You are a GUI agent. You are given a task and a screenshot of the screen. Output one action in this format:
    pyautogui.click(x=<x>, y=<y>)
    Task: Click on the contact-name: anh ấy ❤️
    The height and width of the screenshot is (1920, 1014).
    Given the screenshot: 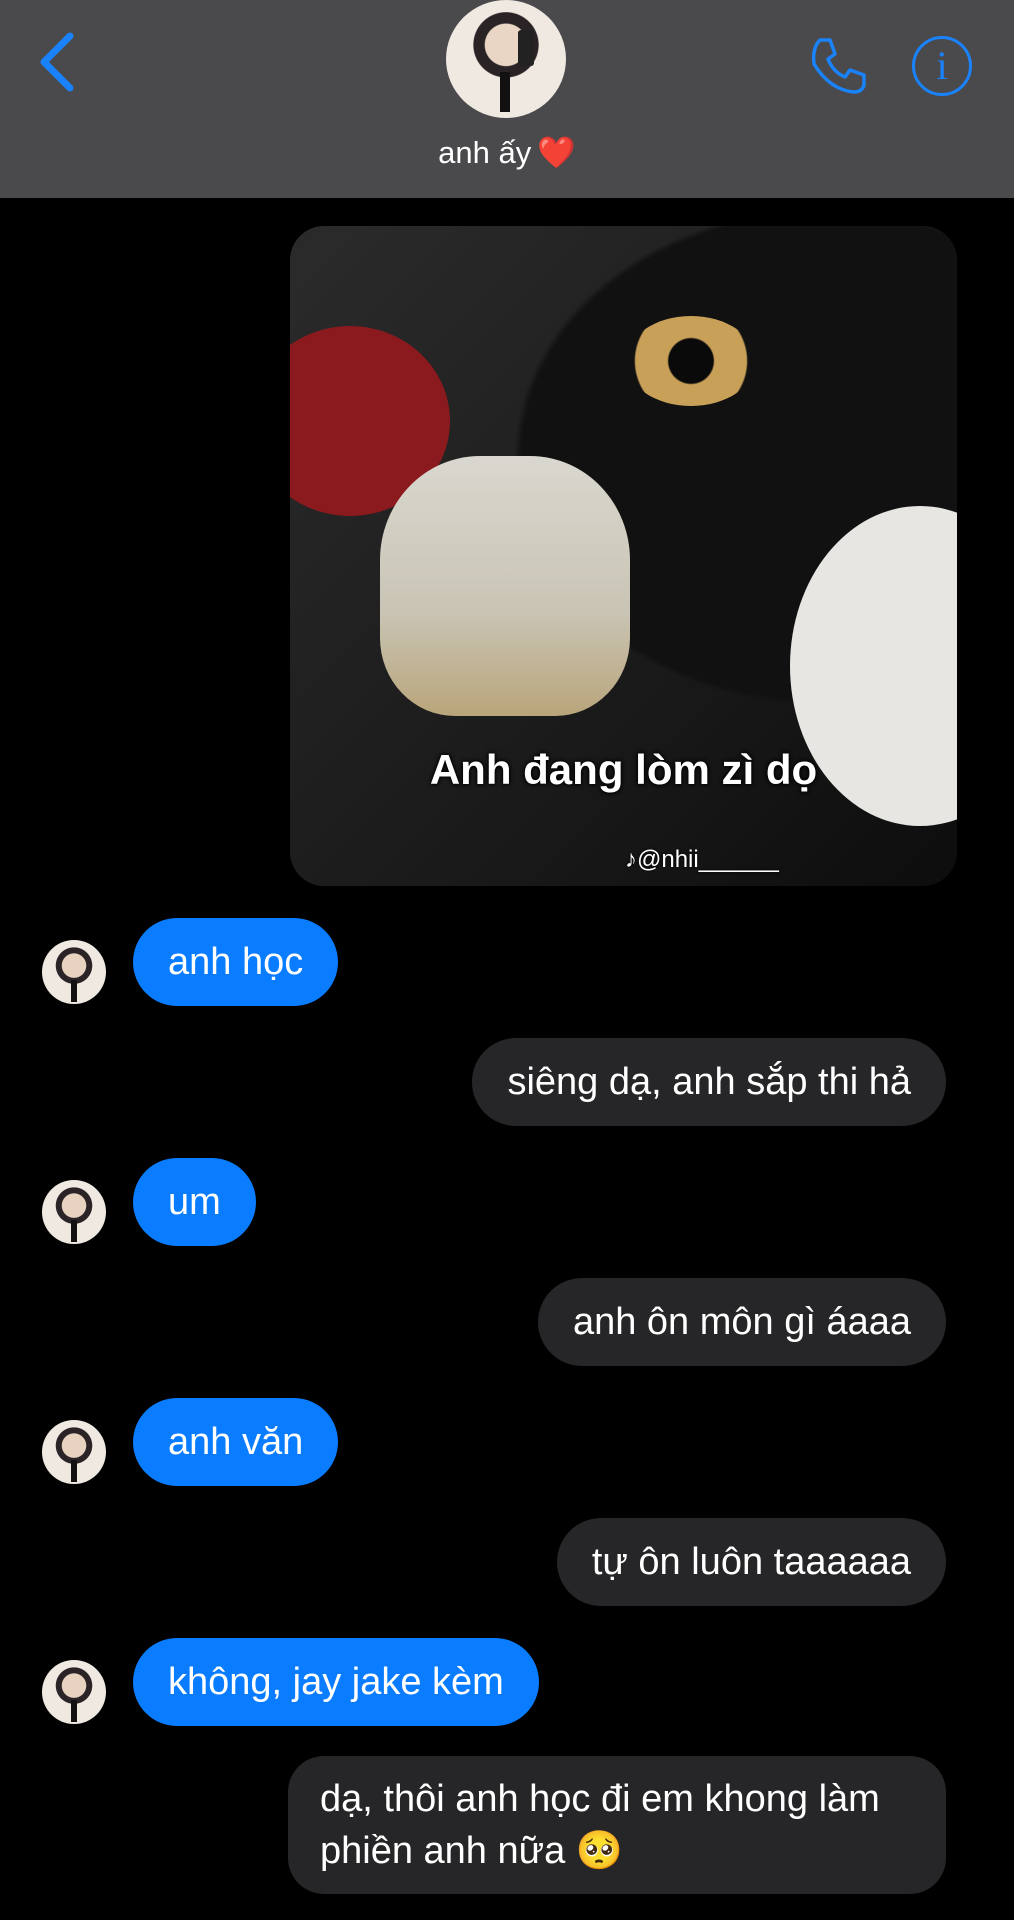 What is the action you would take?
    pyautogui.click(x=507, y=152)
    